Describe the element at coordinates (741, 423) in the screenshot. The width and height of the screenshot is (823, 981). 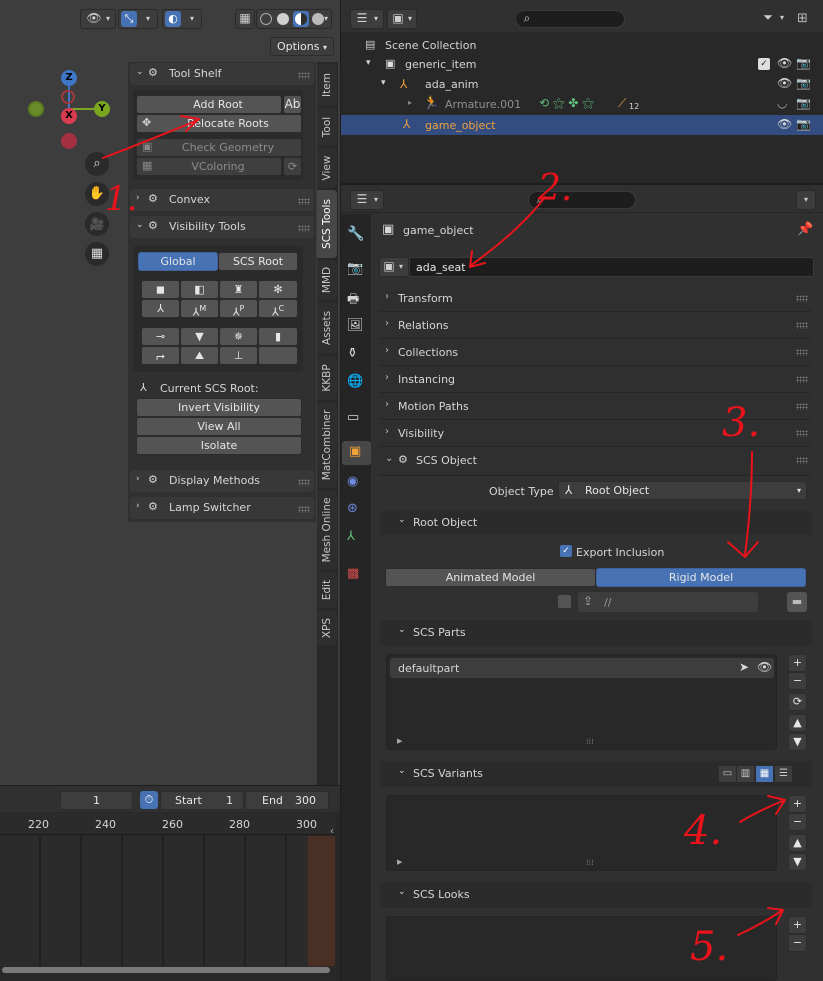
I see `annotation-label-3: 3.` at that location.